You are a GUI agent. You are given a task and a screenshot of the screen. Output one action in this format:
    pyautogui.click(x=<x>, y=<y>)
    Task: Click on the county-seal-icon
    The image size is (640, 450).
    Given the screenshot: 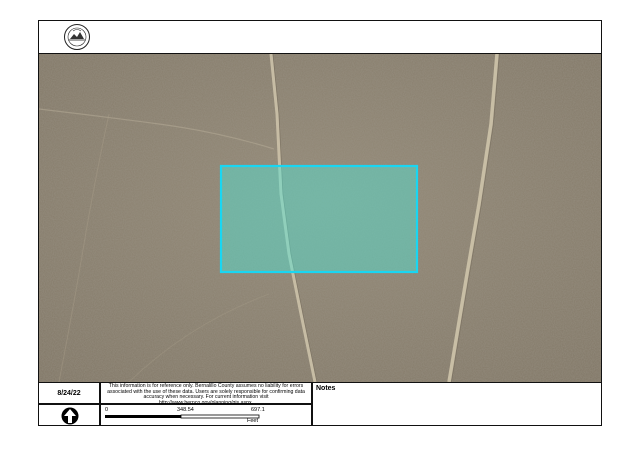 What is the action you would take?
    pyautogui.click(x=77, y=37)
    